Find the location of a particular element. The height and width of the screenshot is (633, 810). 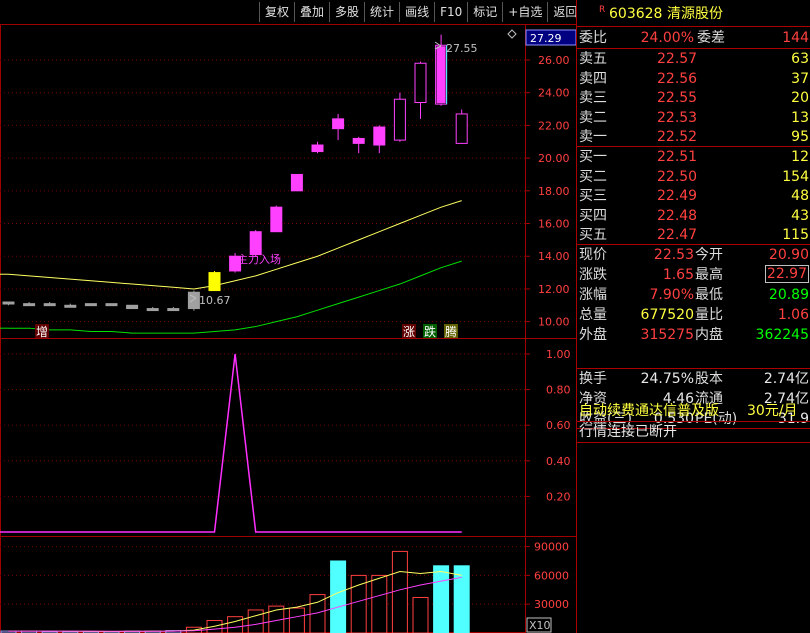

buy-row-2: 买三 22.49 48 is located at coordinates (693, 196).